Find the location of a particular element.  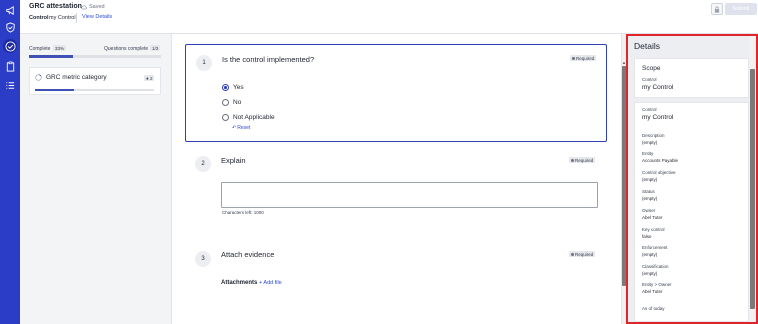

question-title: Explain is located at coordinates (233, 160).